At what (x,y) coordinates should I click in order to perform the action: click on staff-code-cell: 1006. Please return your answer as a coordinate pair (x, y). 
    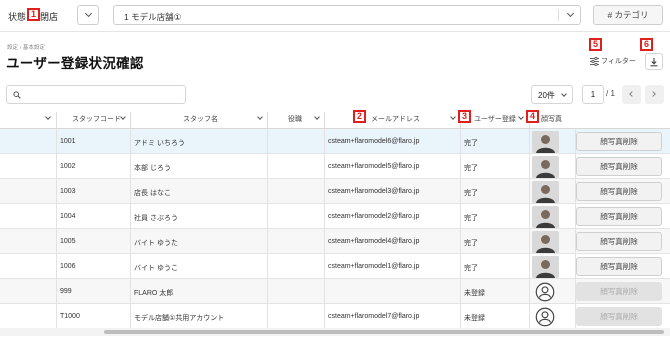
    Looking at the image, I should click on (68, 266).